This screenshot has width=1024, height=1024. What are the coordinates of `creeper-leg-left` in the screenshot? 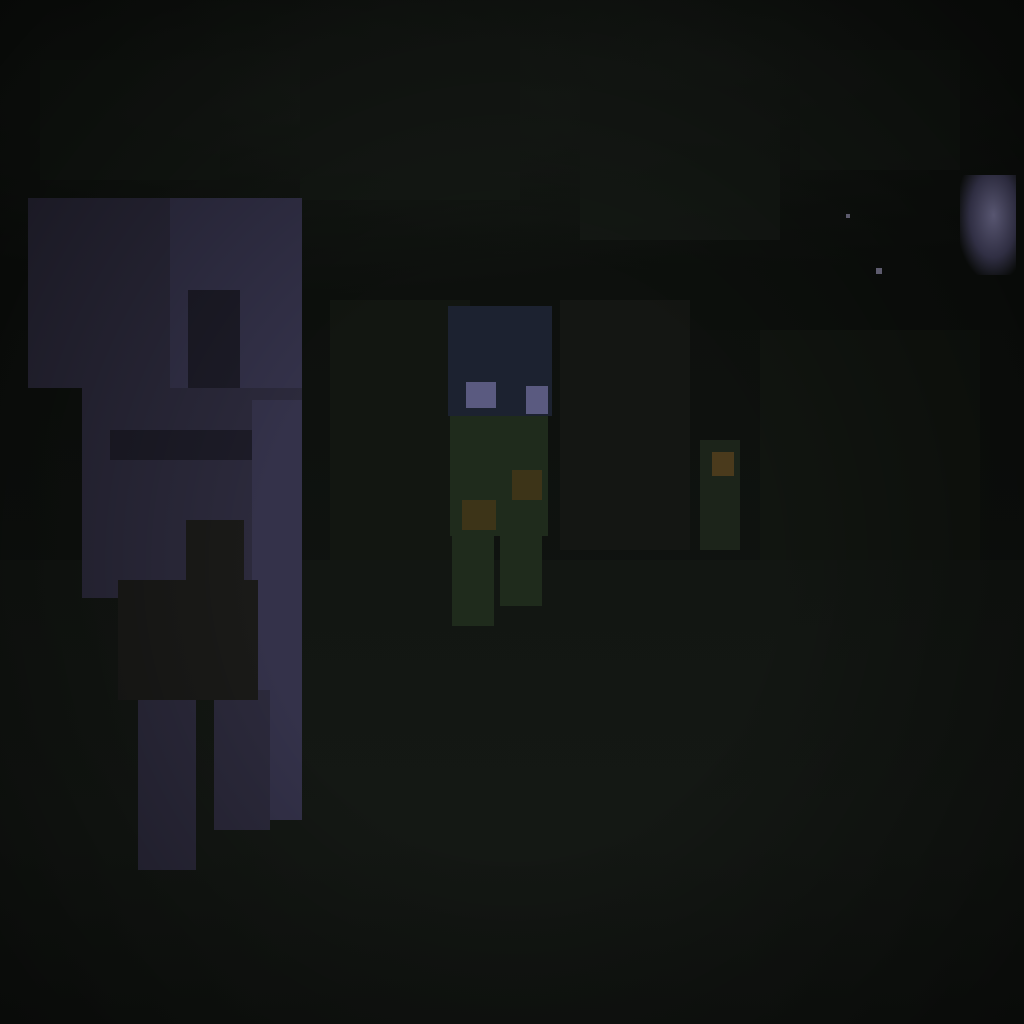 It's located at (473, 581).